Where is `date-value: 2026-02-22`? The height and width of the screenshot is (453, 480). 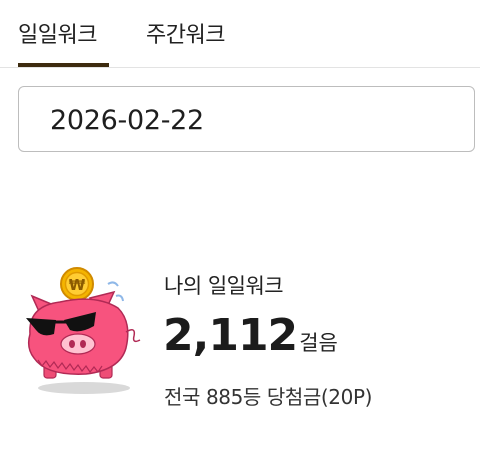
date-value: 2026-02-22 is located at coordinates (127, 120).